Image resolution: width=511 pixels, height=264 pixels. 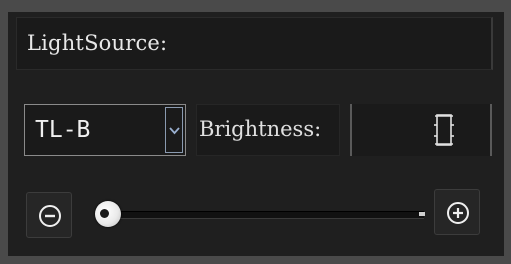 I want to click on light-source-selected-value: TL-B, so click(x=63, y=130).